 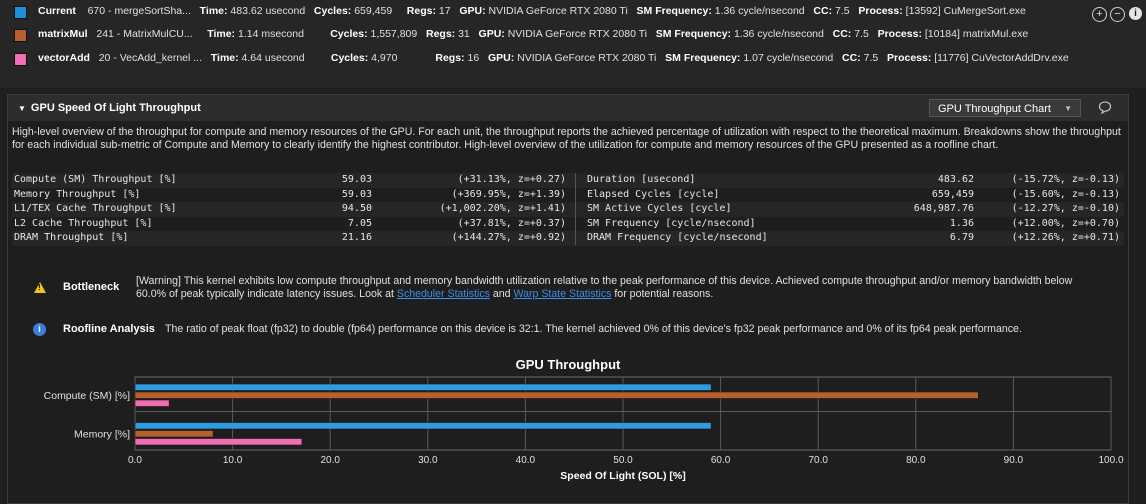 I want to click on metric-delta: (+1,002.20%, z=+1.41), so click(x=502, y=208).